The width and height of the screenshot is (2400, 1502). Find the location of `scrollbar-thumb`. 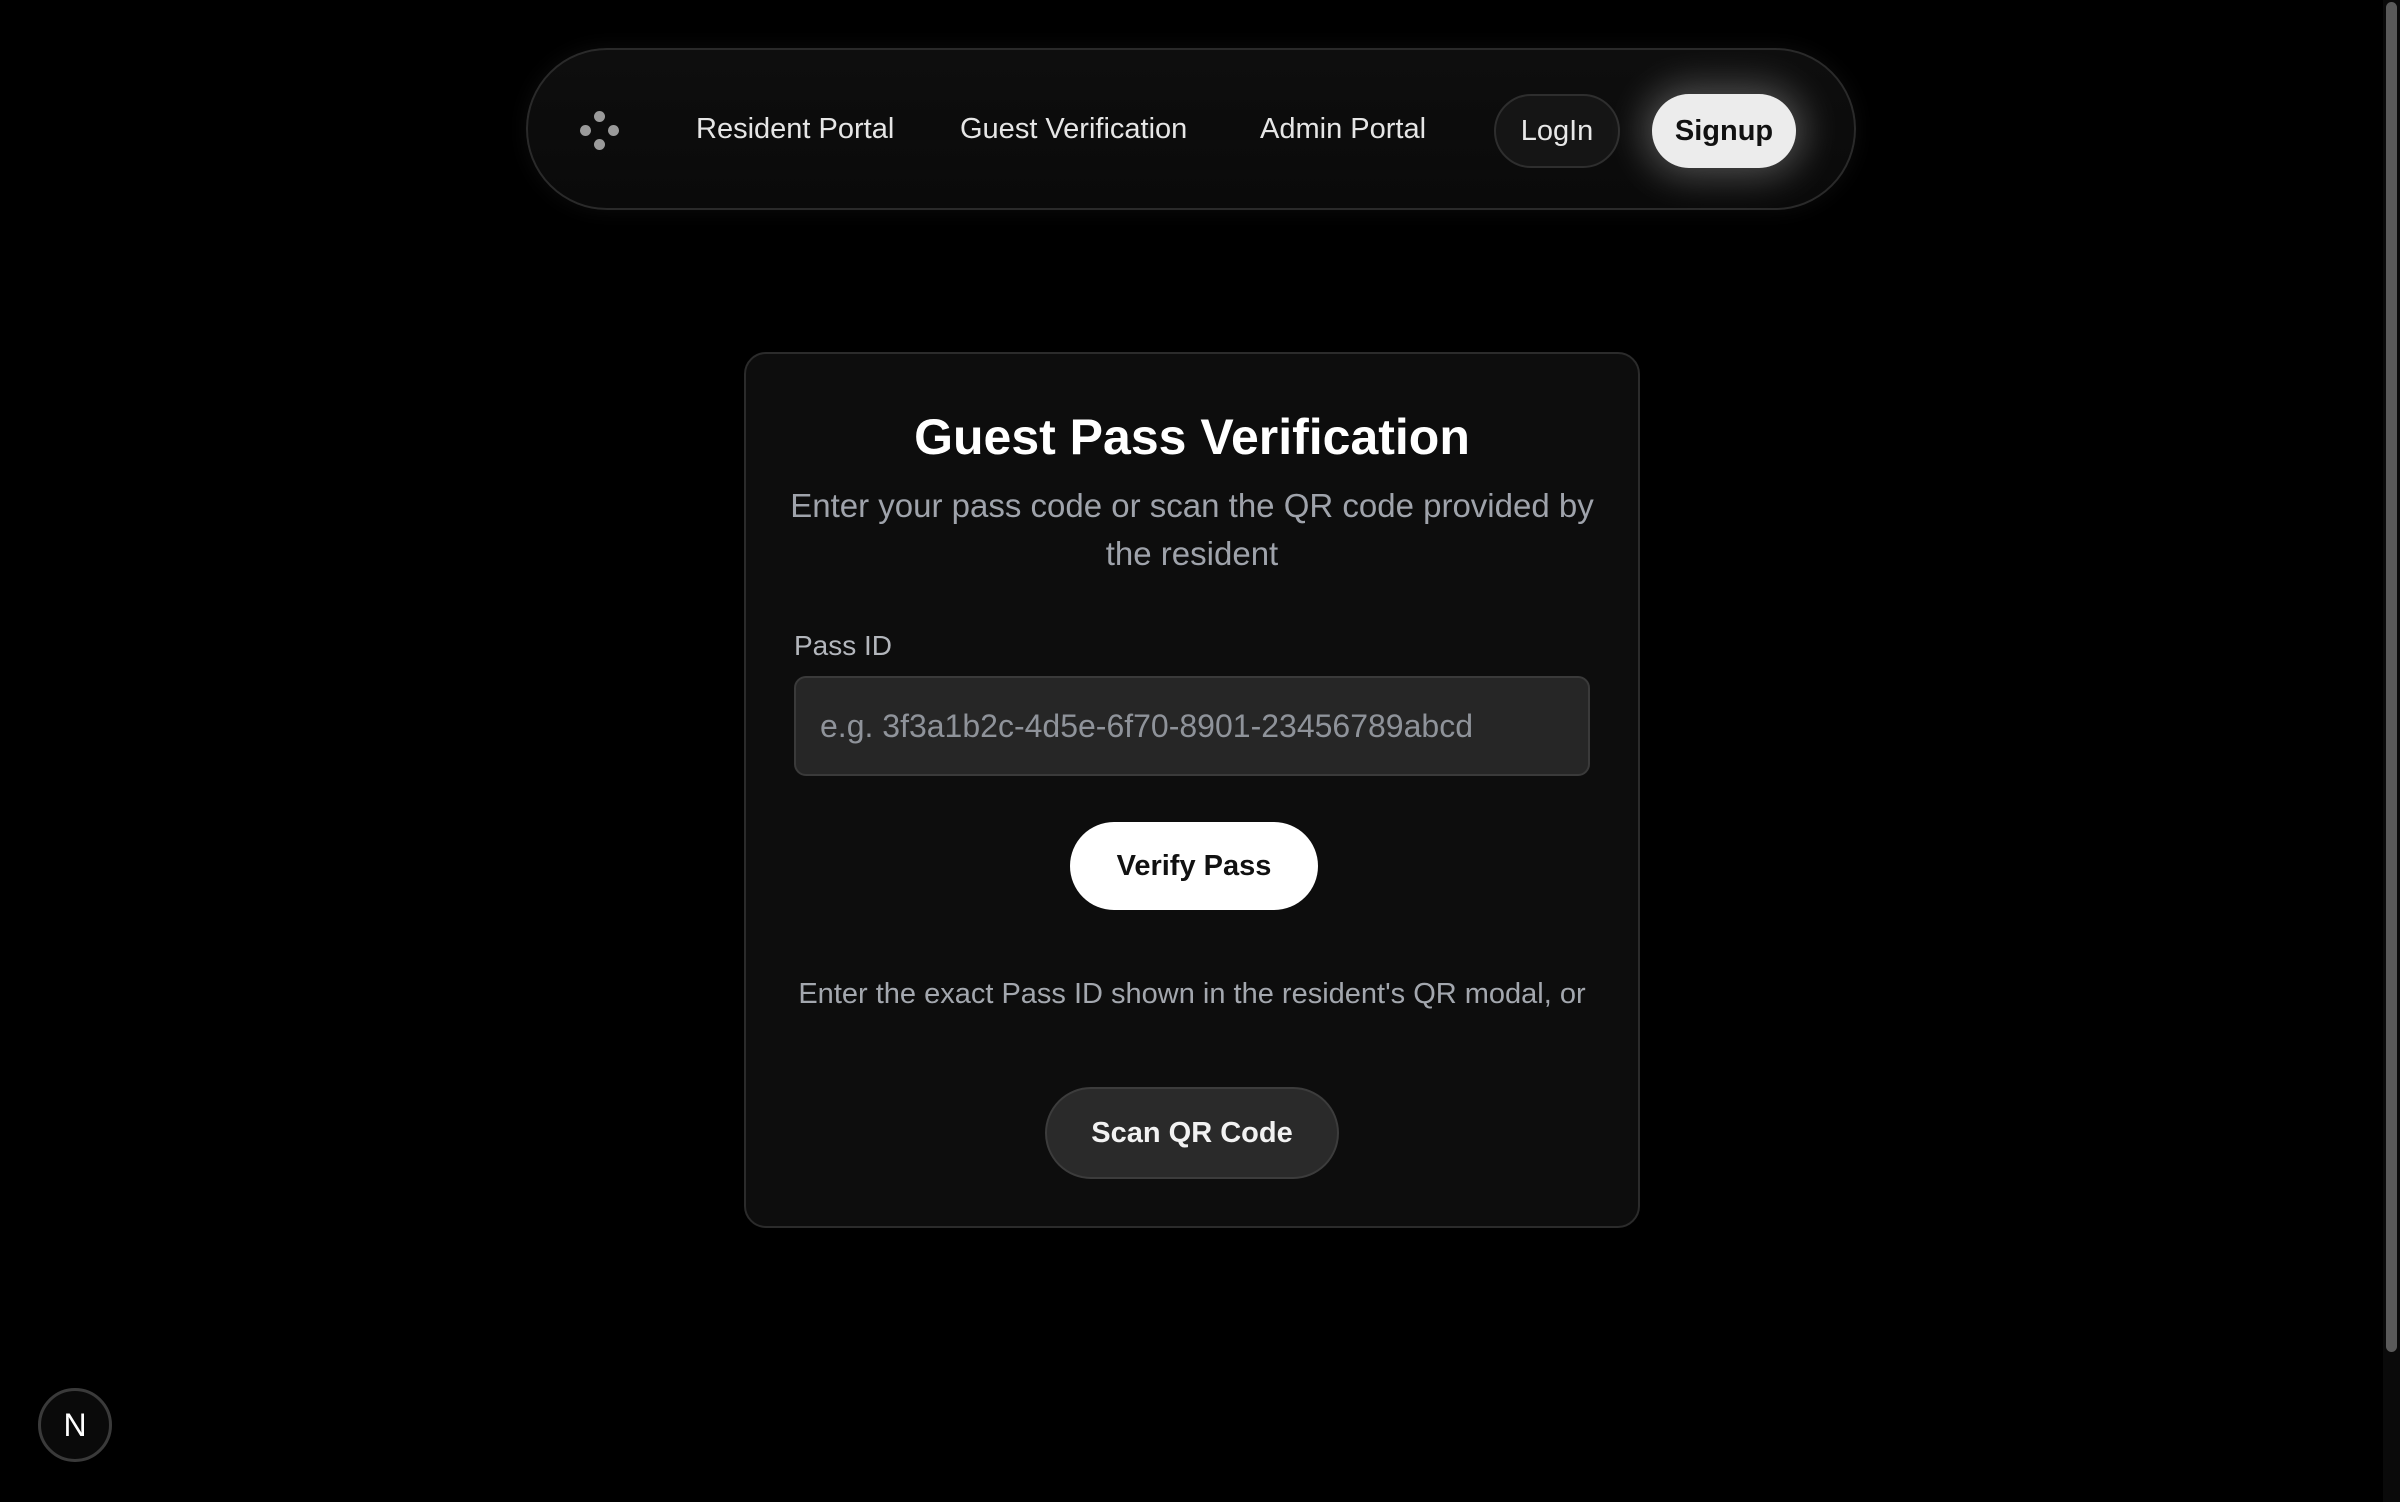

scrollbar-thumb is located at coordinates (2391, 677).